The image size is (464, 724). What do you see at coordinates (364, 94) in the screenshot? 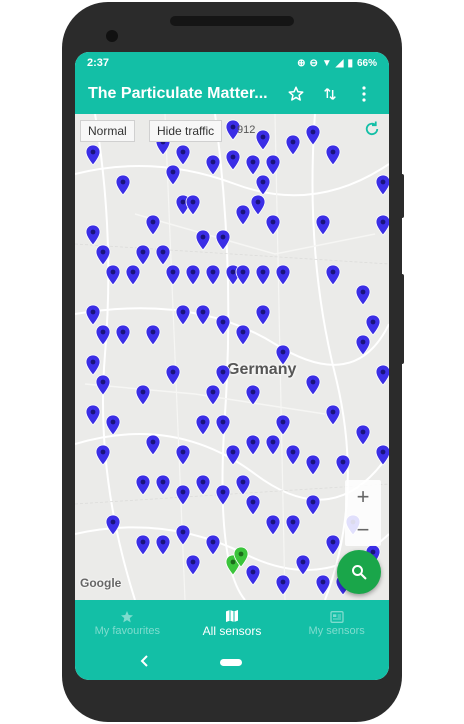
I see `overflow-menu-button` at bounding box center [364, 94].